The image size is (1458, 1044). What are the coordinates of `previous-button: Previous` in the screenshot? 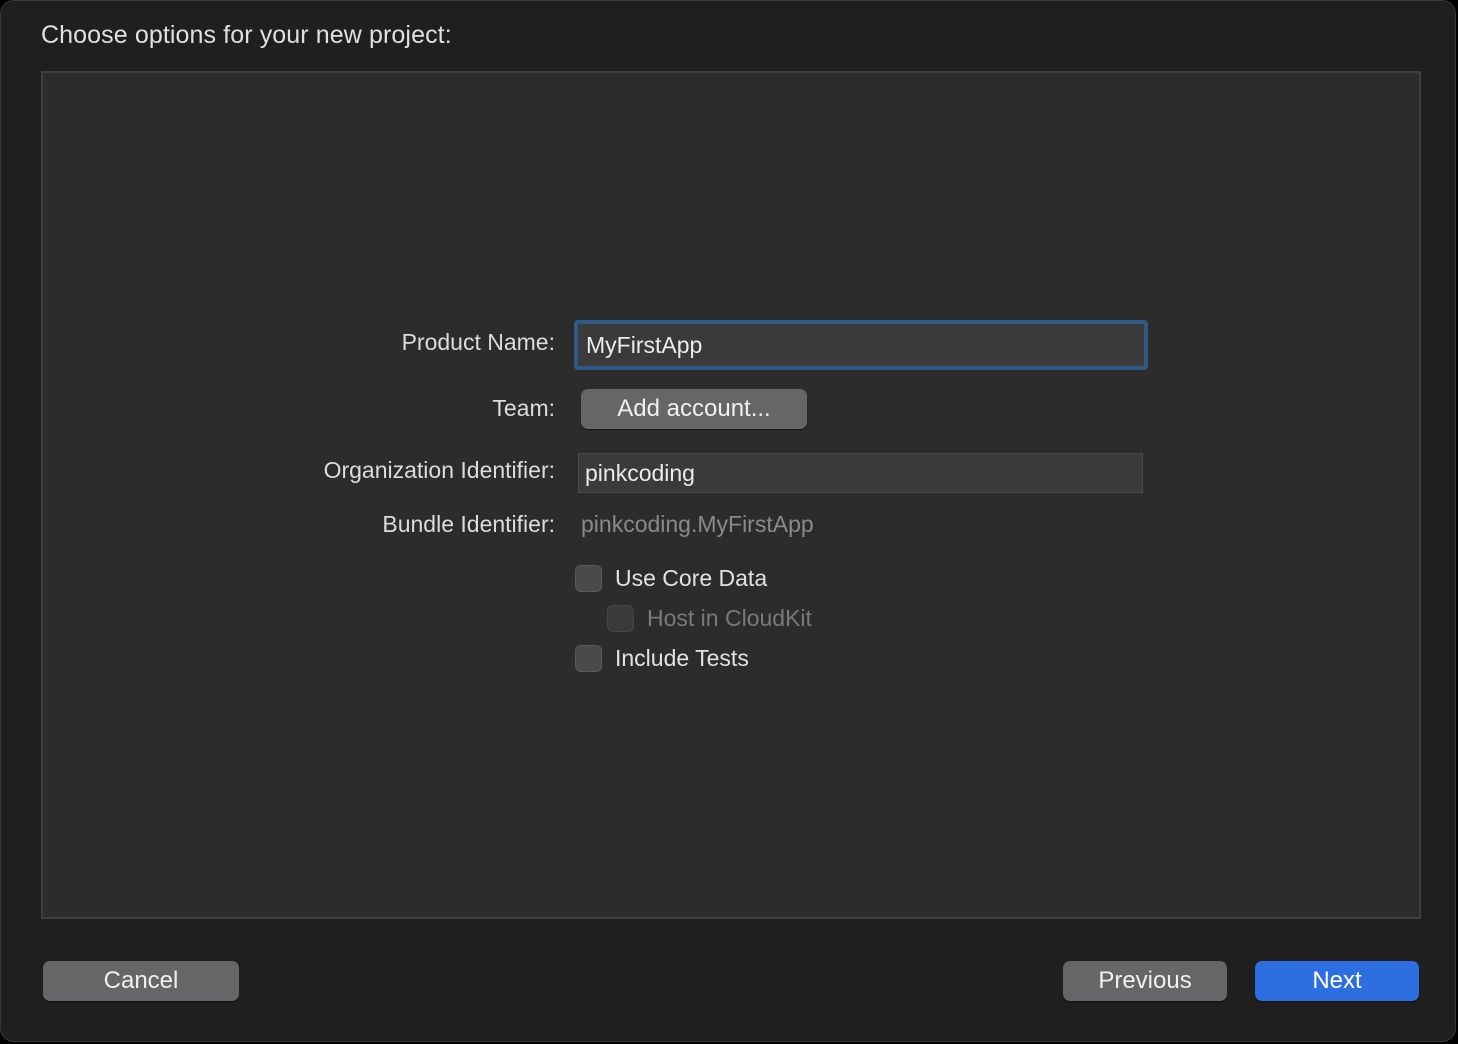 It's located at (1145, 981).